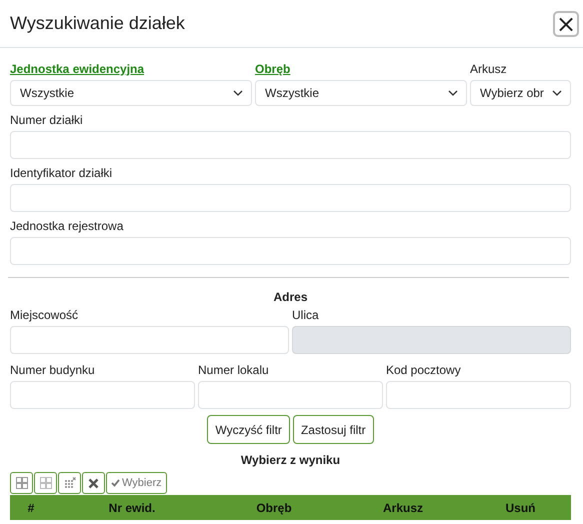 The image size is (583, 524). Describe the element at coordinates (488, 69) in the screenshot. I see `field-label: Arkusz` at that location.